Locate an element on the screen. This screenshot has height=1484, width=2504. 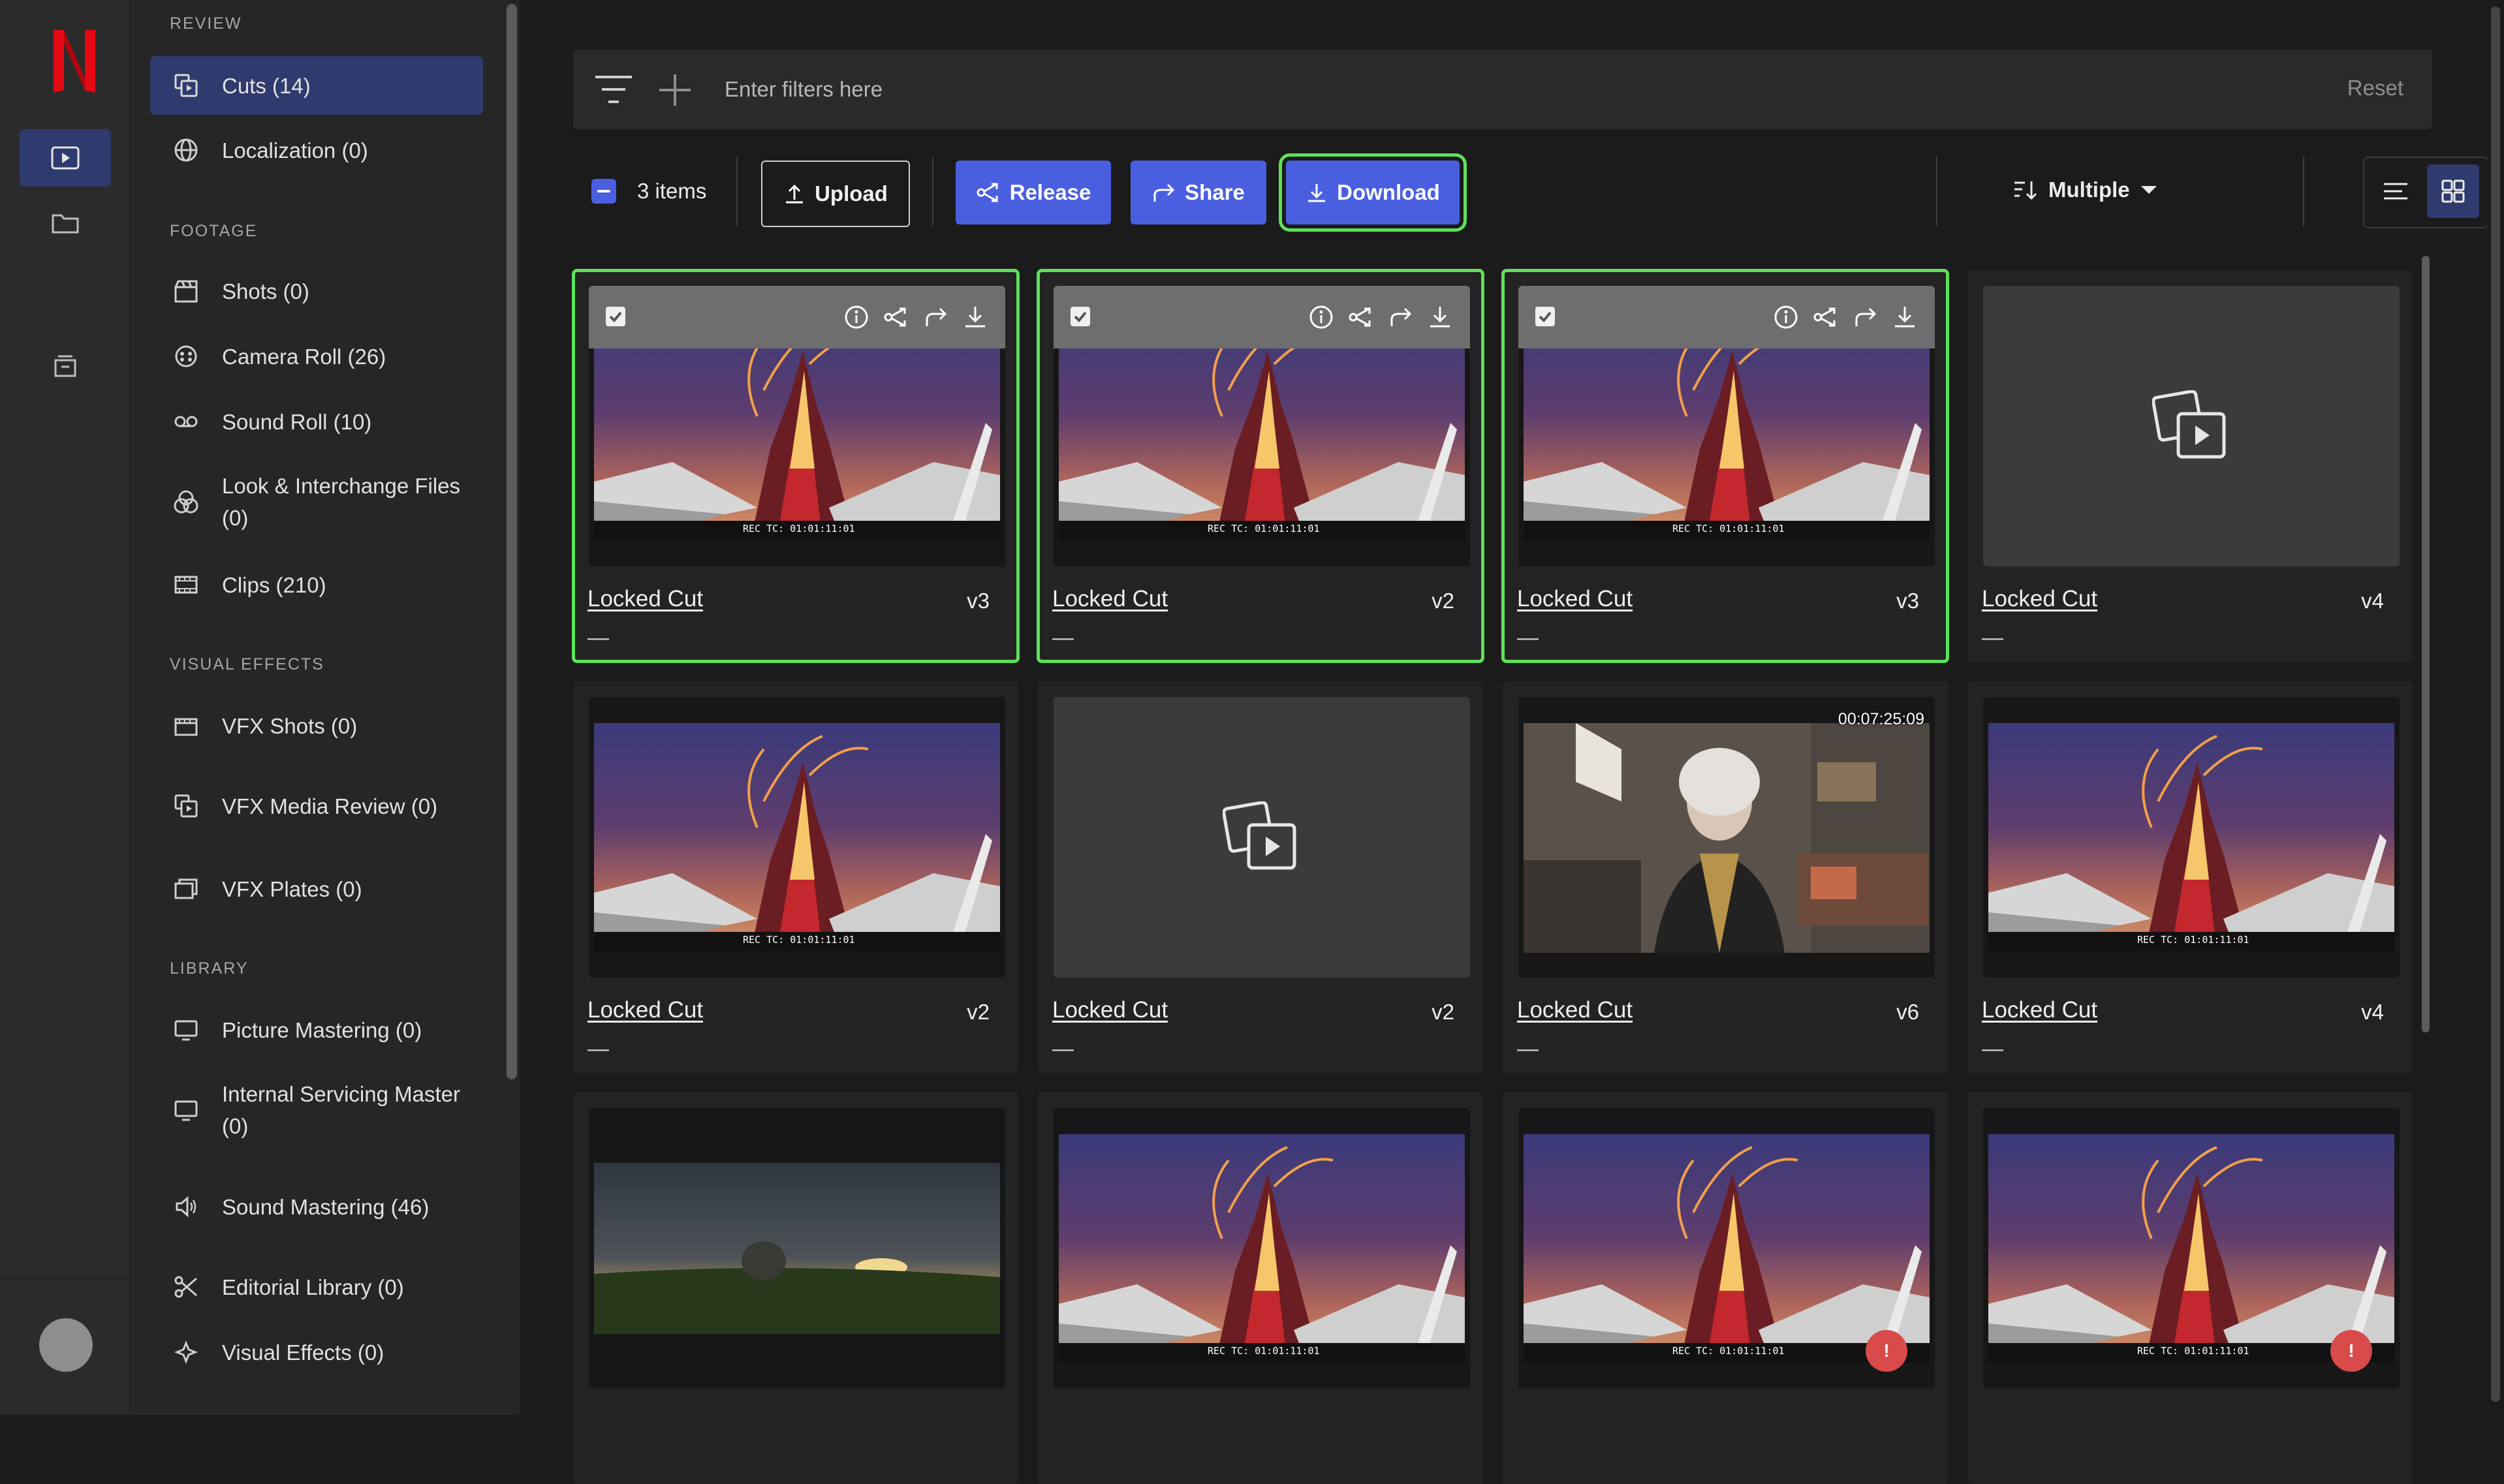
cuts-icon is located at coordinates (186, 806).